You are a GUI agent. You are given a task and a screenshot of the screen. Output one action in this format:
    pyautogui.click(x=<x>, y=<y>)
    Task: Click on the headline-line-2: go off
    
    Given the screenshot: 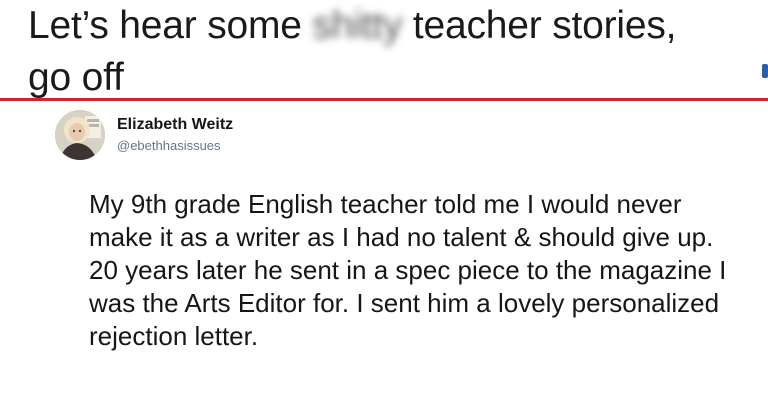 What is the action you would take?
    pyautogui.click(x=76, y=77)
    